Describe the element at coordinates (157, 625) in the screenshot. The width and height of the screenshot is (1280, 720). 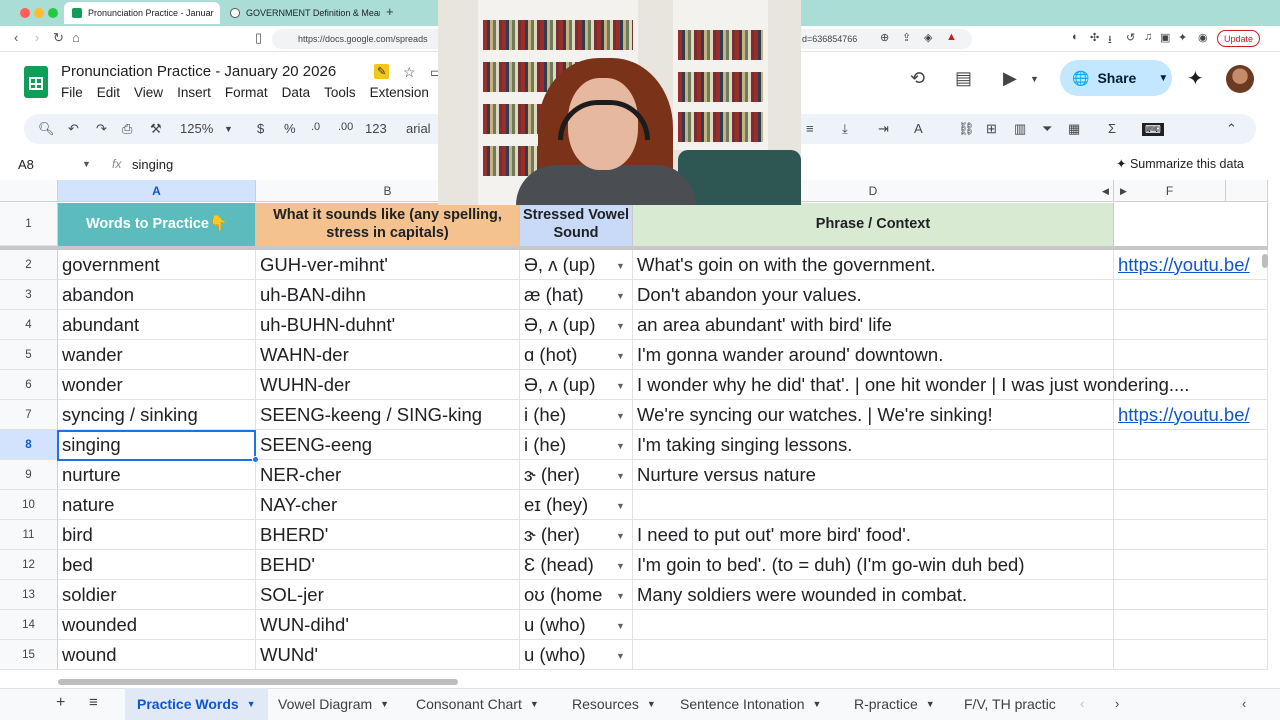
I see `cell-word: wounded` at that location.